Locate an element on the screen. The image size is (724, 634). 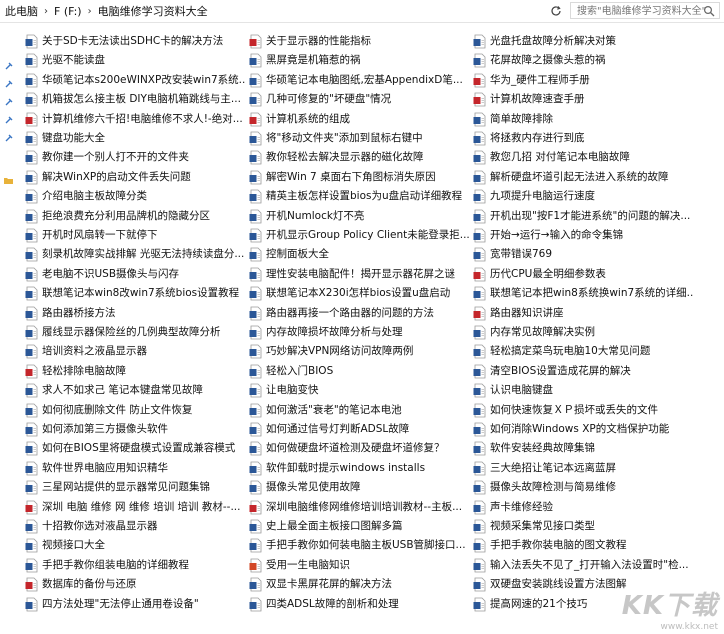
file-item: 如何做硬盘坏道检测及硬盘坏道修复？ is located at coordinates (359, 448).